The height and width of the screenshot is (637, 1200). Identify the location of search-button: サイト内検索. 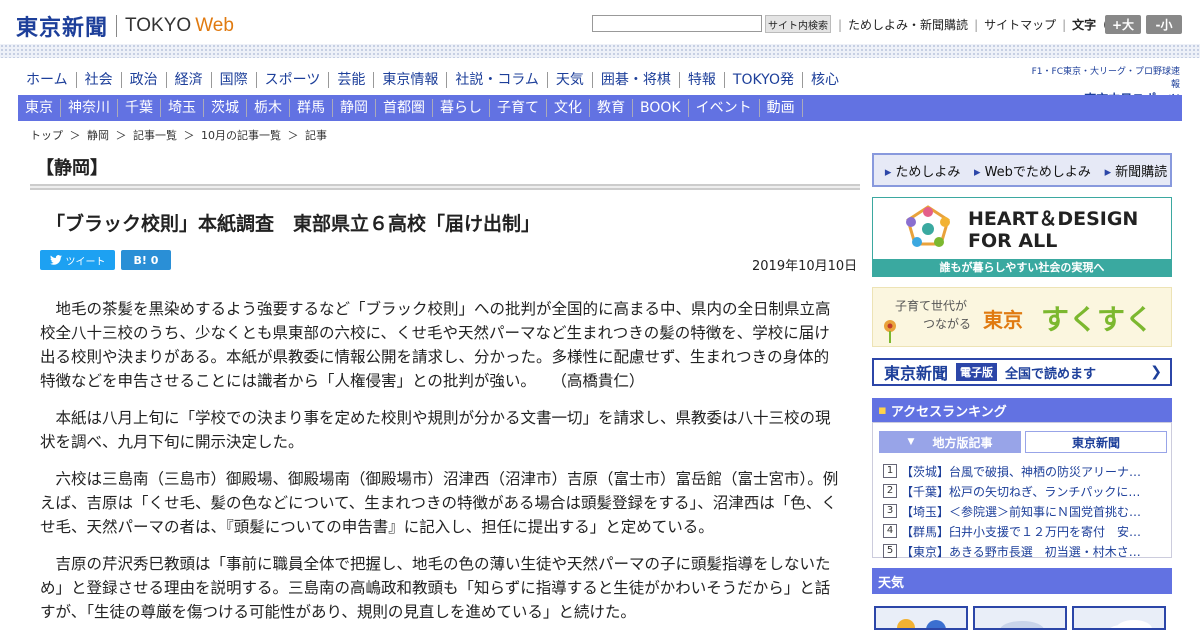
(798, 24).